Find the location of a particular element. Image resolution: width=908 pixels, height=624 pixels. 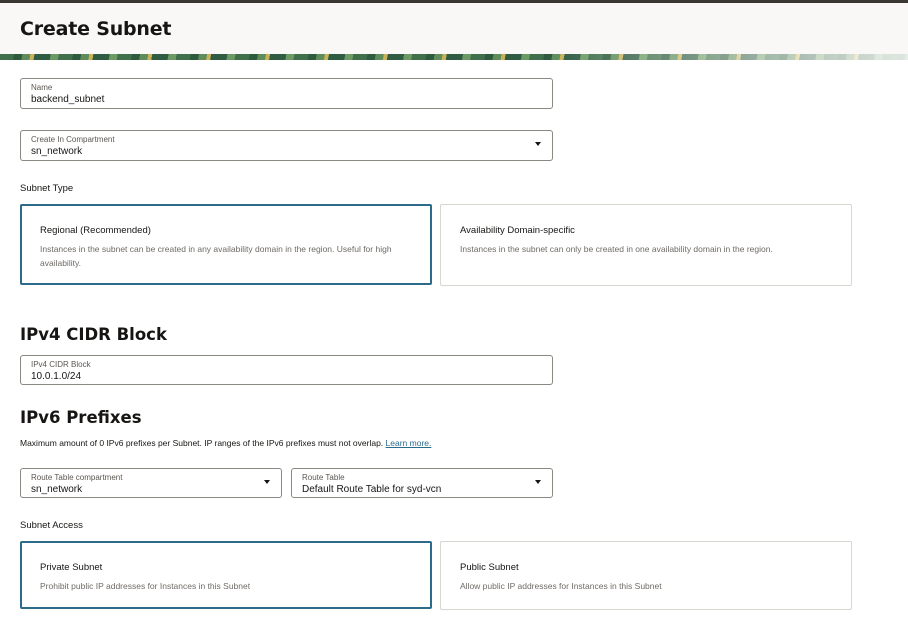

name-field-label: Name is located at coordinates (42, 87).